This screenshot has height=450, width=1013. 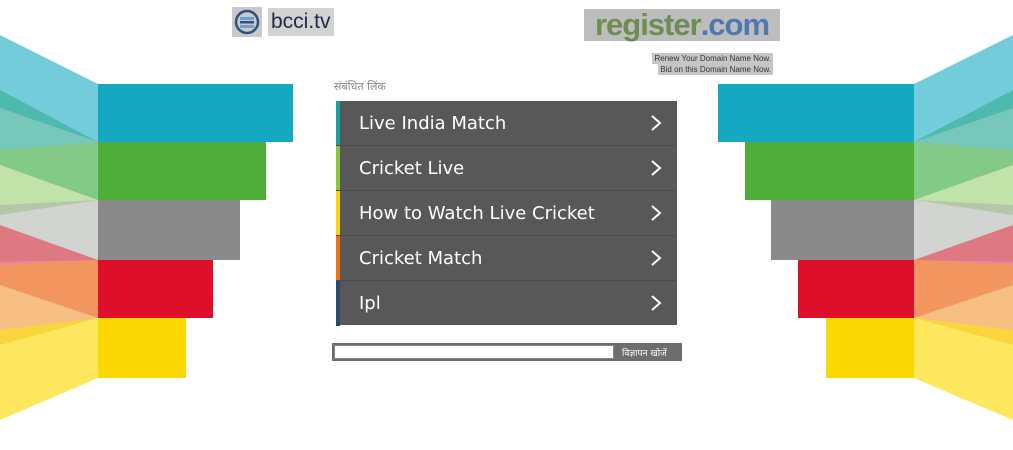 What do you see at coordinates (816, 113) in the screenshot?
I see `right-stripe-cyan` at bounding box center [816, 113].